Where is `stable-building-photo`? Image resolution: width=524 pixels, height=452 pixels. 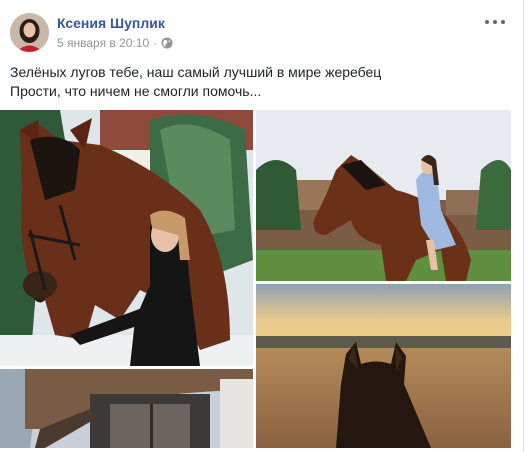
stable-building-photo is located at coordinates (126, 408).